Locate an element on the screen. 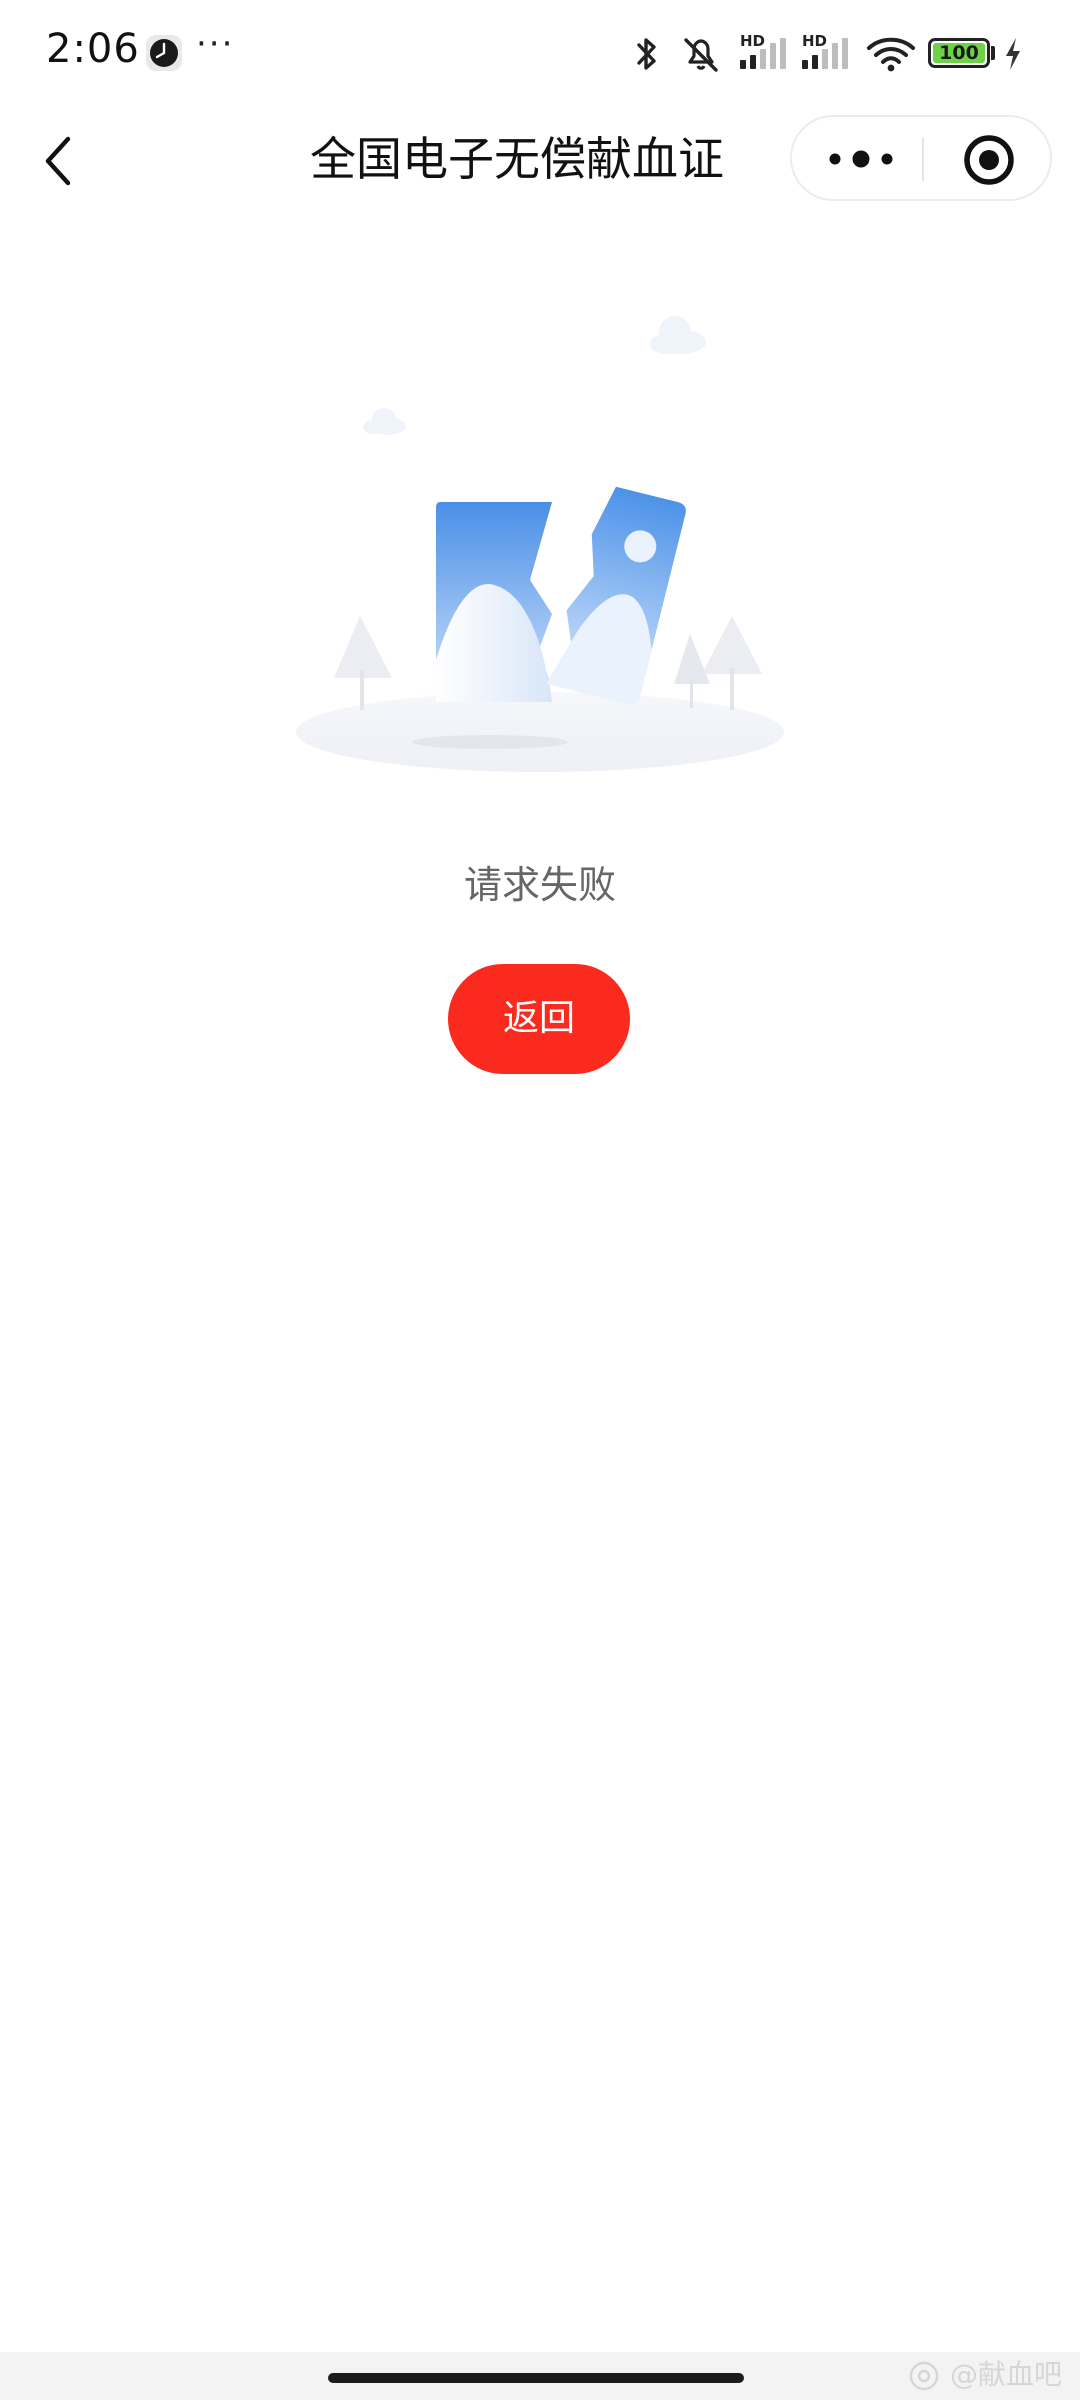  cloud-icon is located at coordinates (678, 335).